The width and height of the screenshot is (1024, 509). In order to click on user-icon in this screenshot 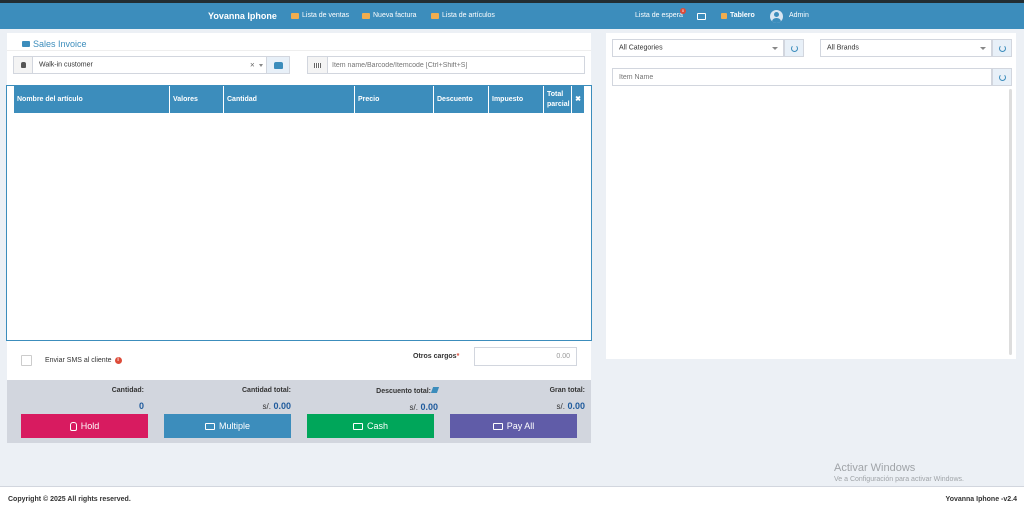, I will do `click(23, 65)`.